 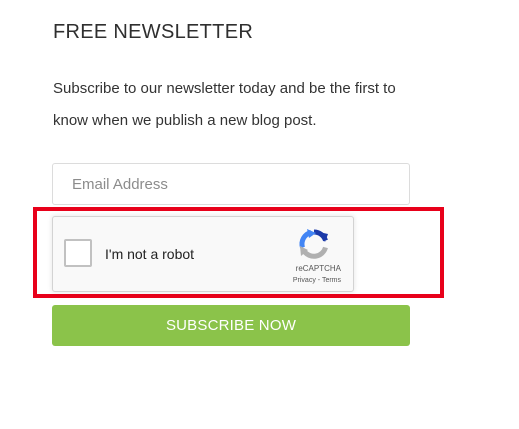 What do you see at coordinates (318, 268) in the screenshot?
I see `recaptcha-brand: reCAPTCHA` at bounding box center [318, 268].